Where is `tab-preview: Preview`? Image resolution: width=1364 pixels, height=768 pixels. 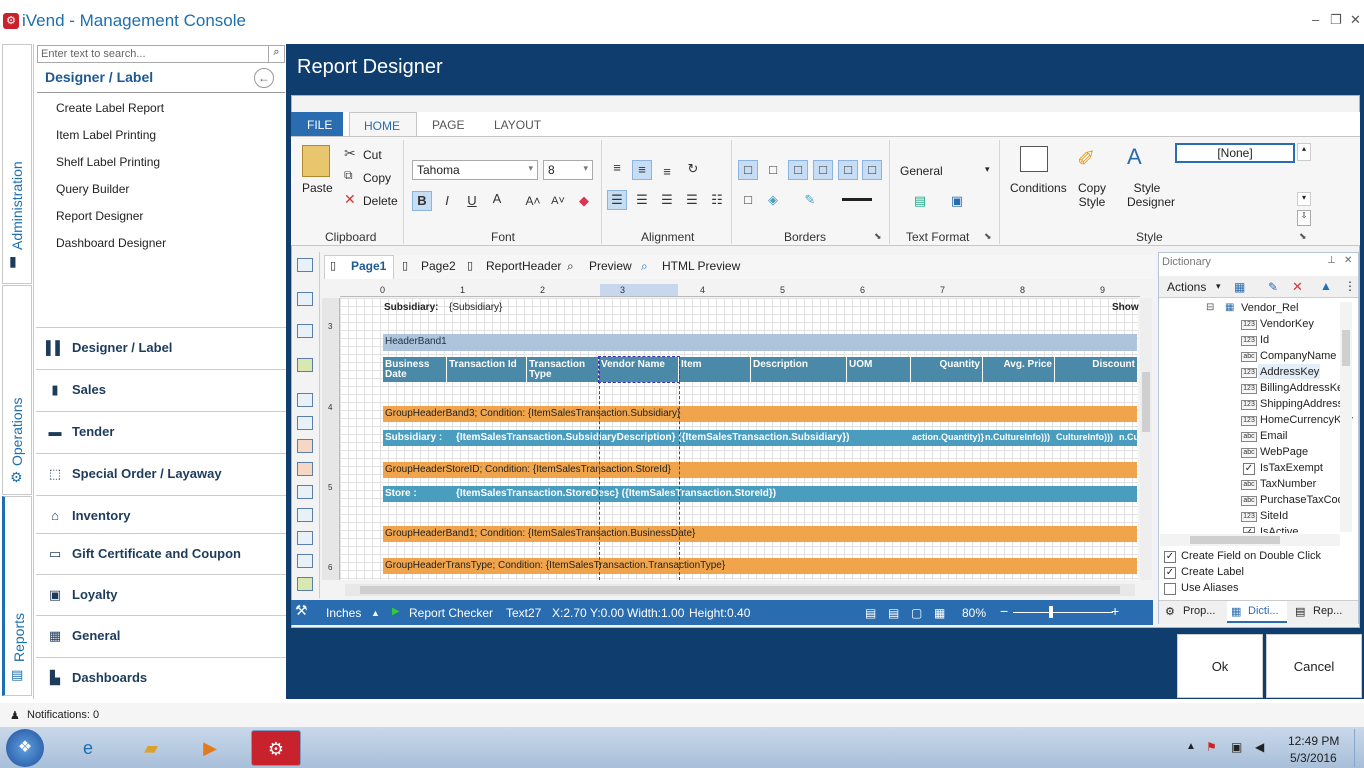
tab-preview: Preview is located at coordinates (610, 266).